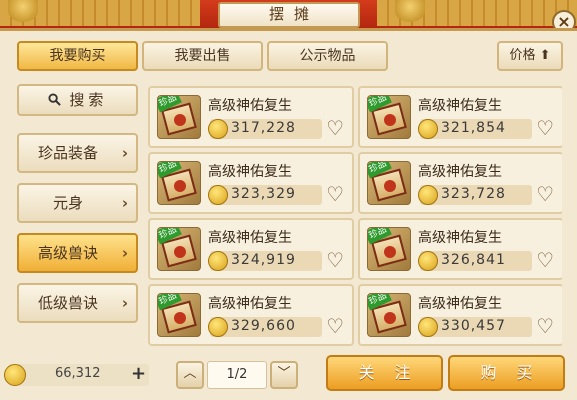 The width and height of the screenshot is (577, 400). I want to click on item-price: 324,919, so click(263, 260).